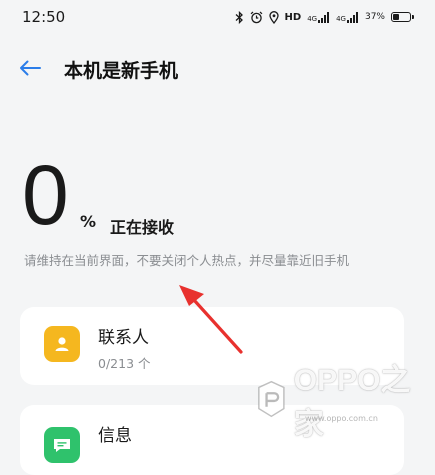  Describe the element at coordinates (273, 17) in the screenshot. I see `location-icon` at that location.